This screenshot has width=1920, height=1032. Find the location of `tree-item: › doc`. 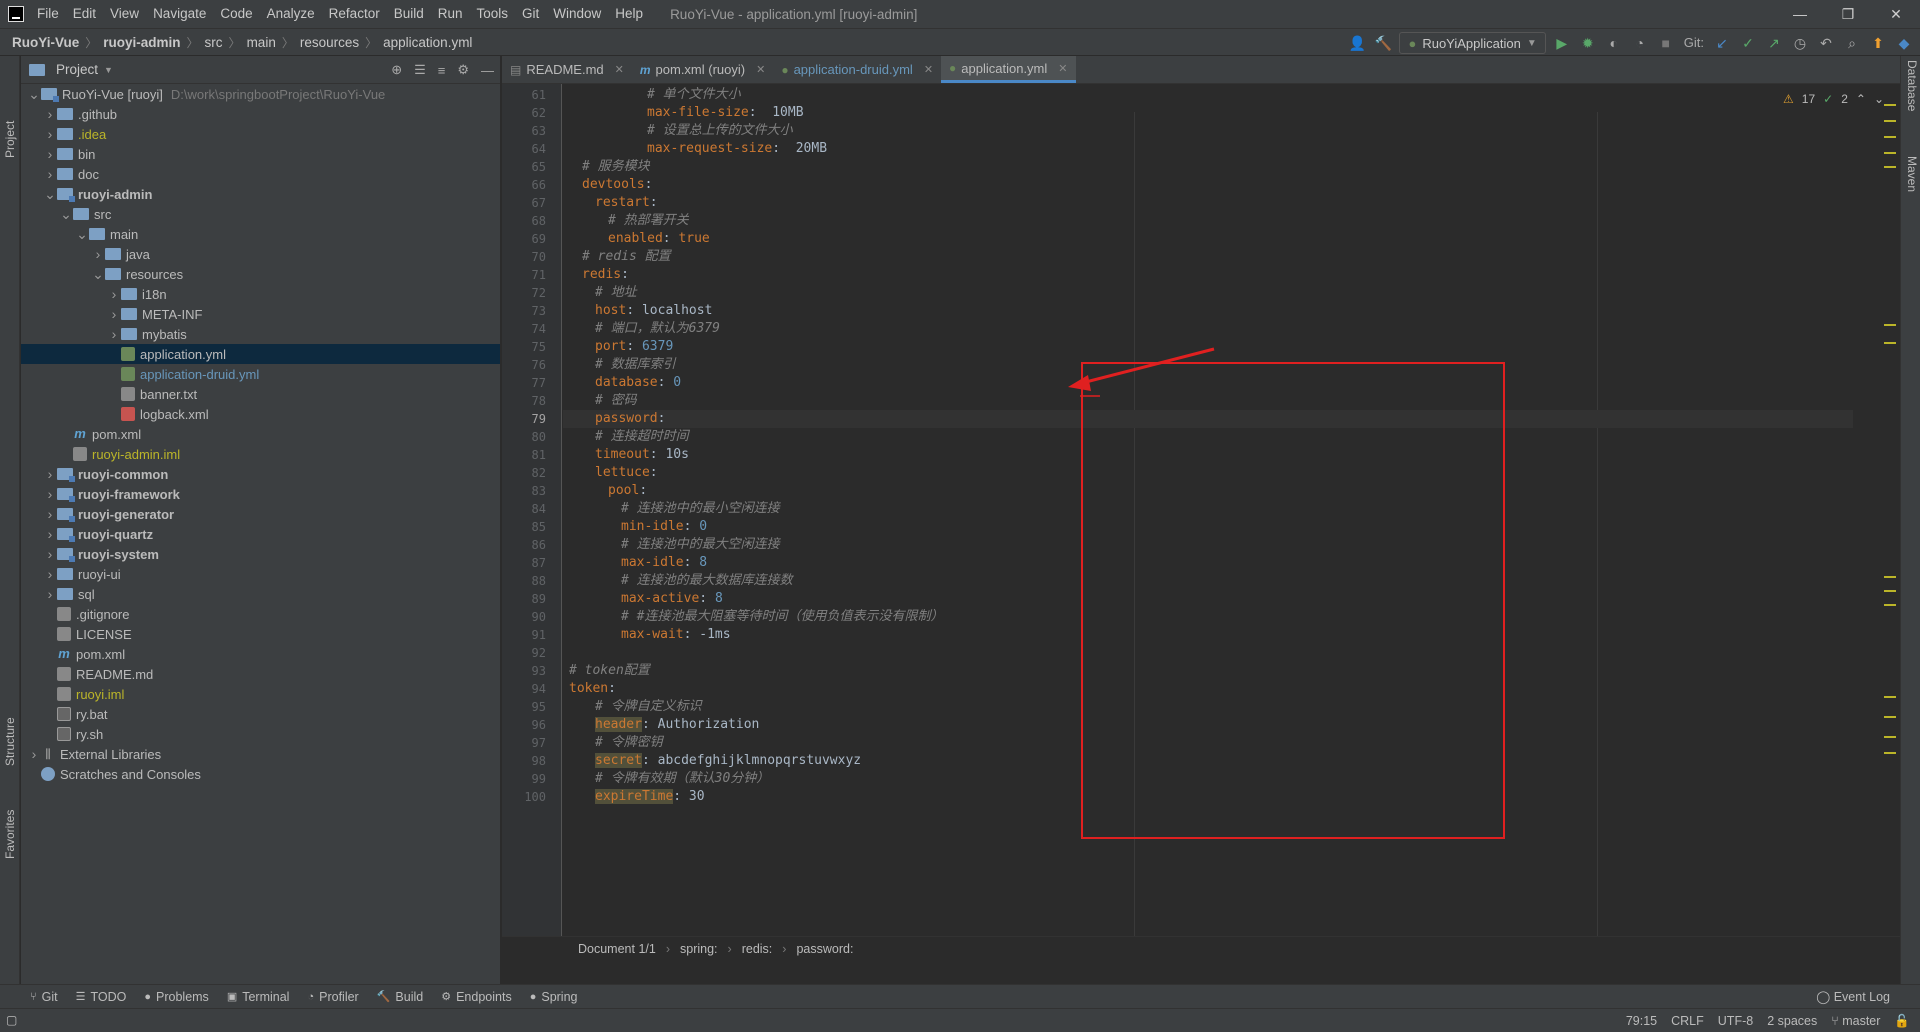

tree-item: › doc is located at coordinates (260, 174).